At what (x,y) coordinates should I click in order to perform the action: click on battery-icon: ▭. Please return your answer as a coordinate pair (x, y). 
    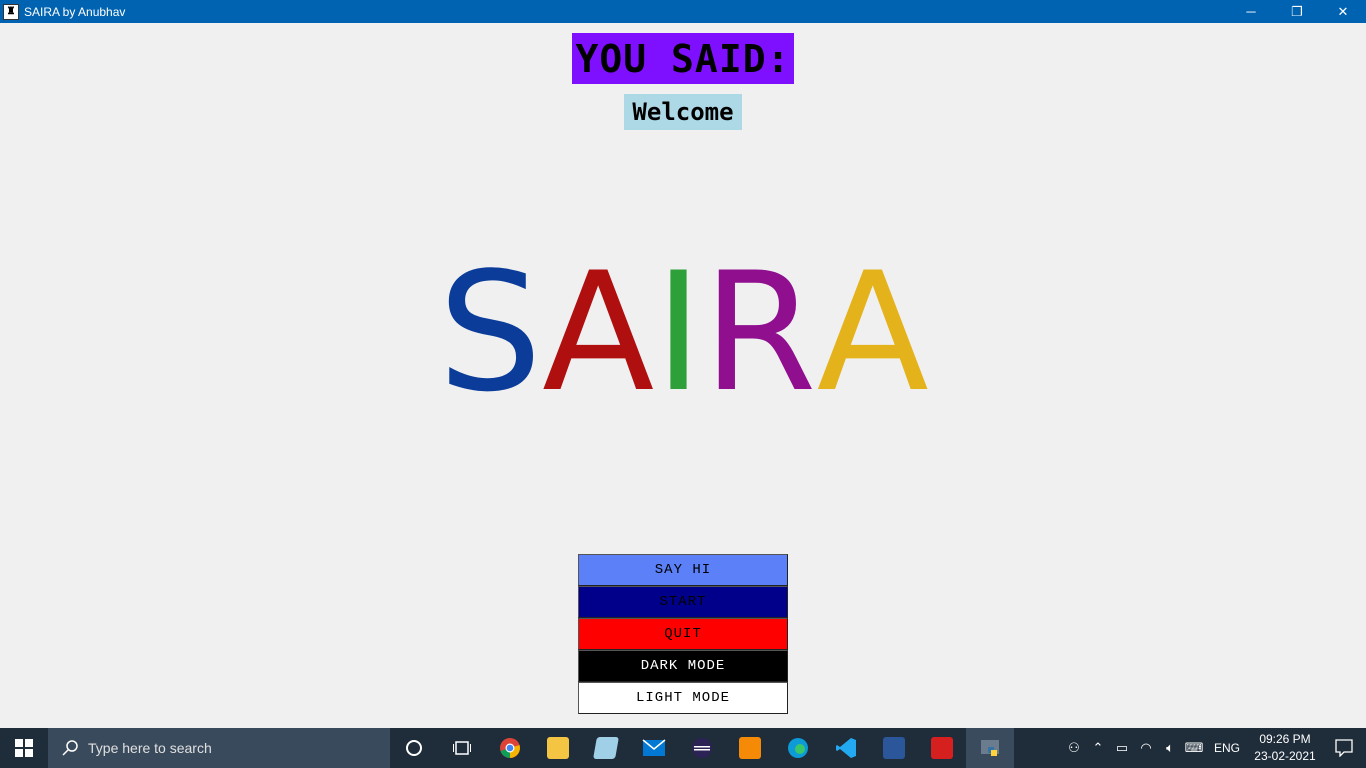
    Looking at the image, I should click on (1122, 748).